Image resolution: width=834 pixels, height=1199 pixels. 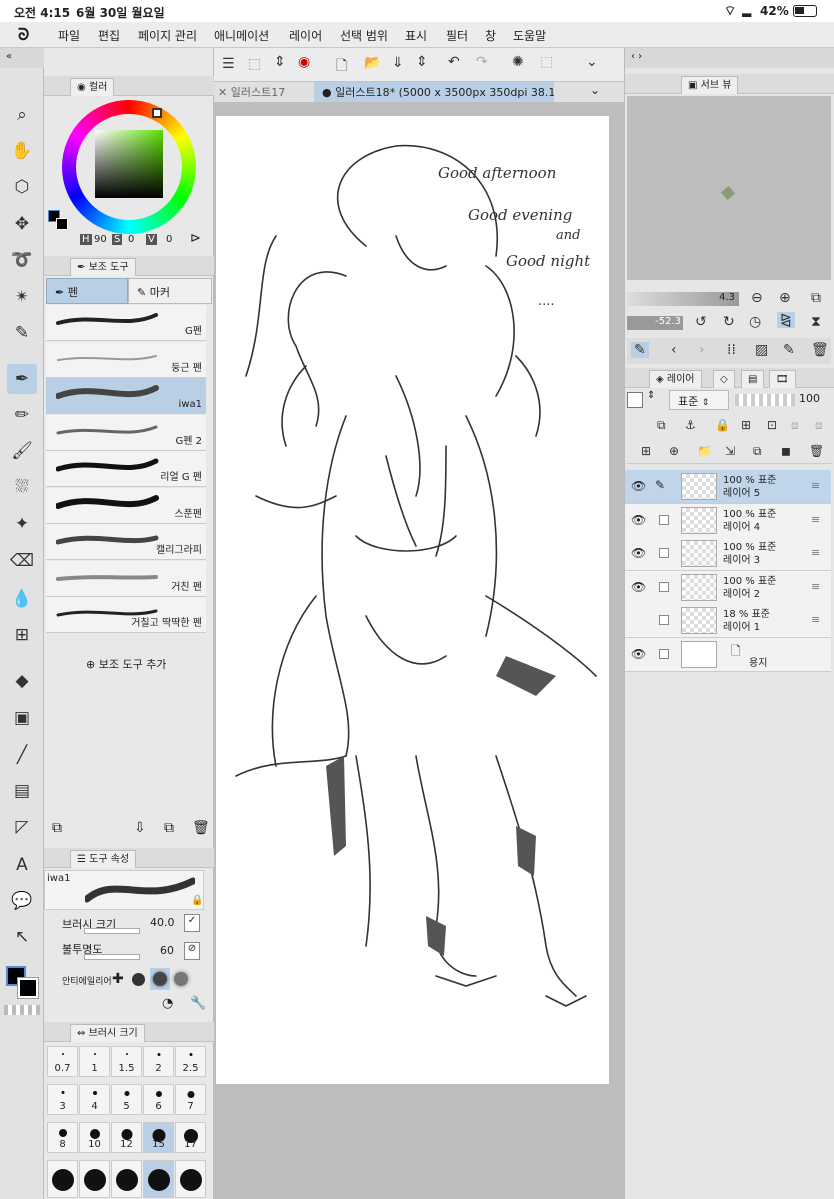 I want to click on layer-opacity-slider, so click(x=765, y=400).